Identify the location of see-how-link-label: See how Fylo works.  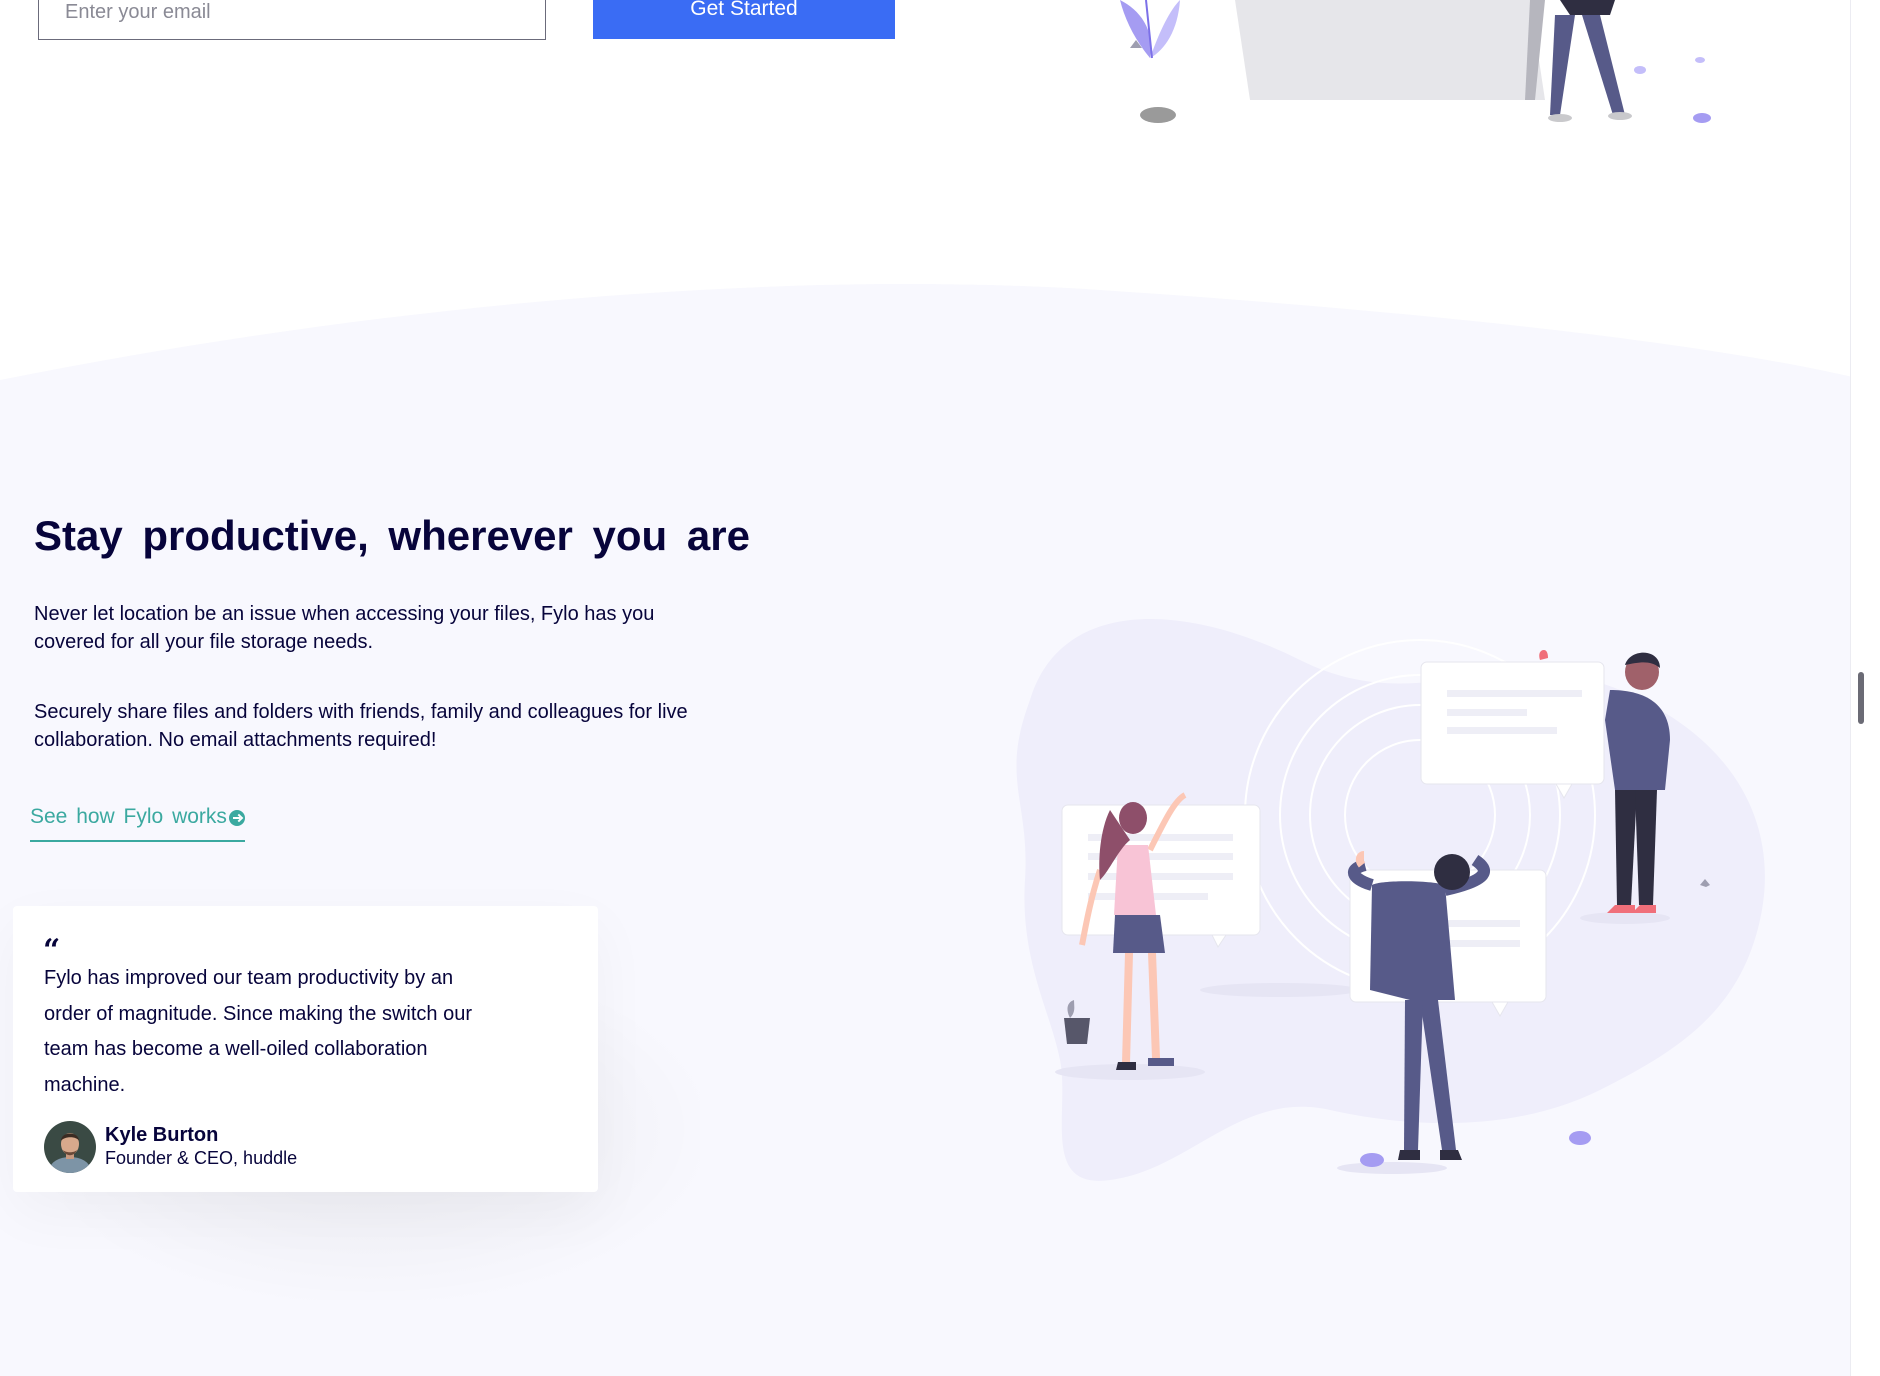
(128, 816).